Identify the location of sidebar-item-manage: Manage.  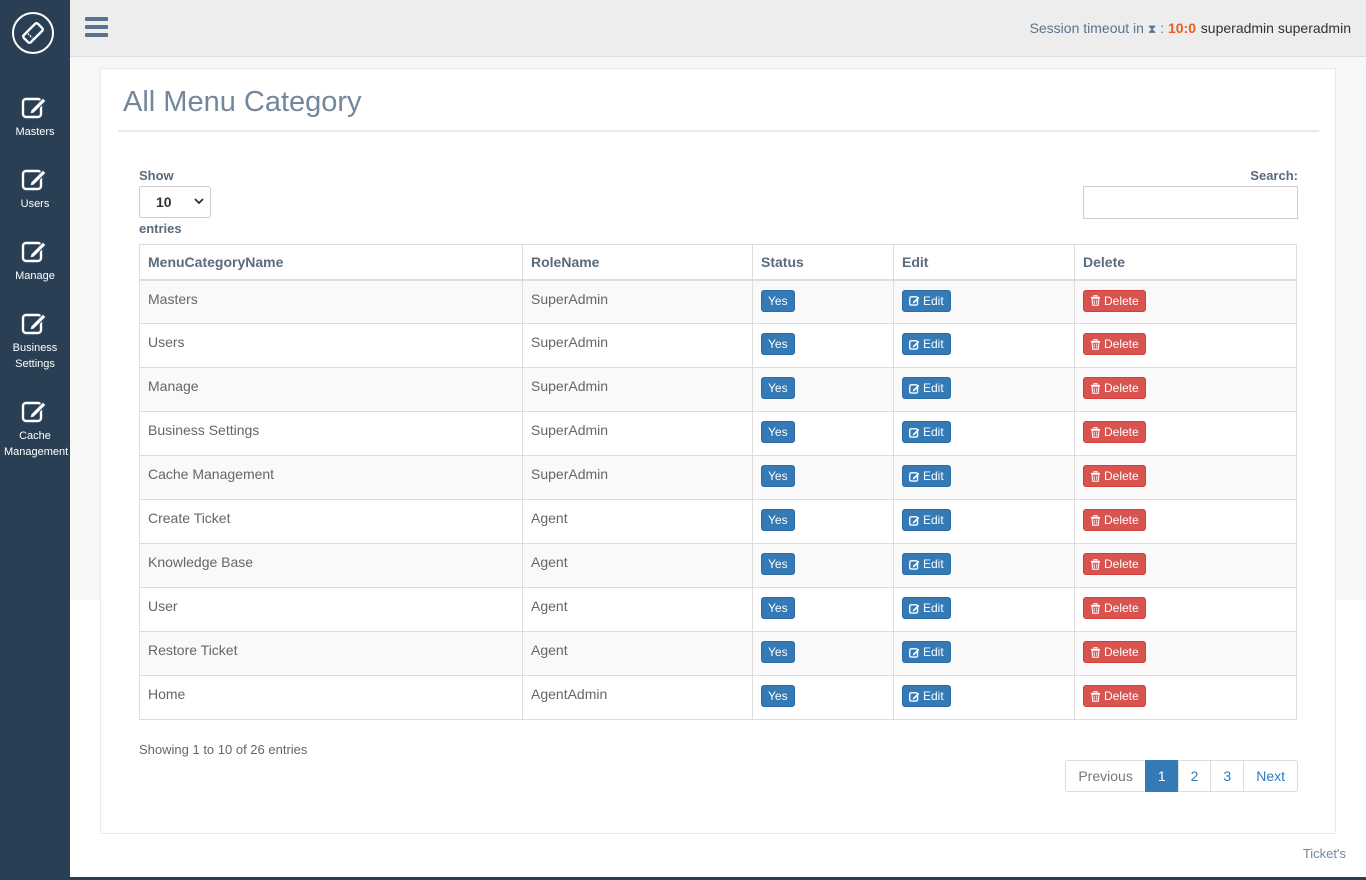
(35, 261).